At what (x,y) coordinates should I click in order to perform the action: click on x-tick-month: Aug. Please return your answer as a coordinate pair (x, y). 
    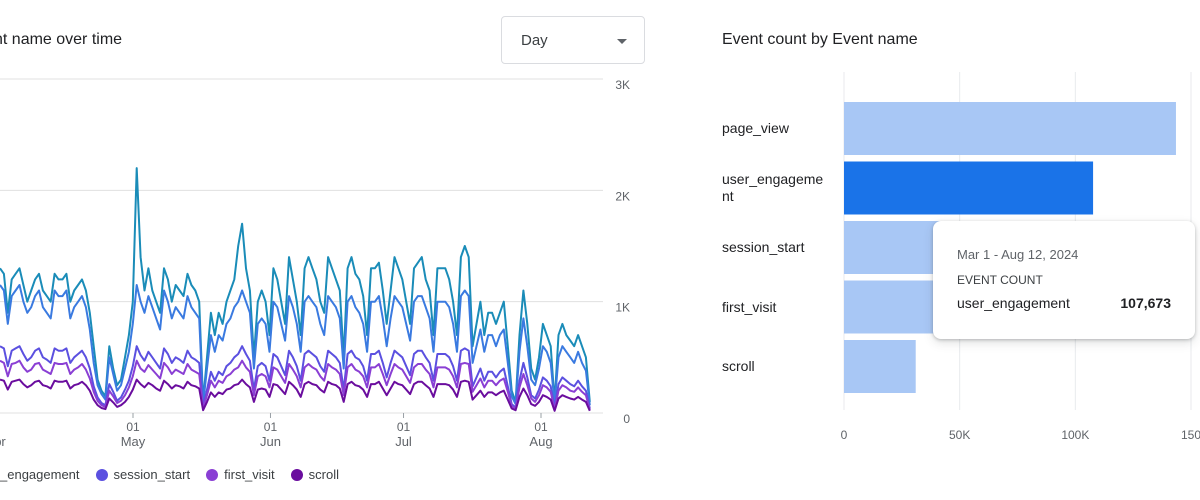
    Looking at the image, I should click on (540, 441).